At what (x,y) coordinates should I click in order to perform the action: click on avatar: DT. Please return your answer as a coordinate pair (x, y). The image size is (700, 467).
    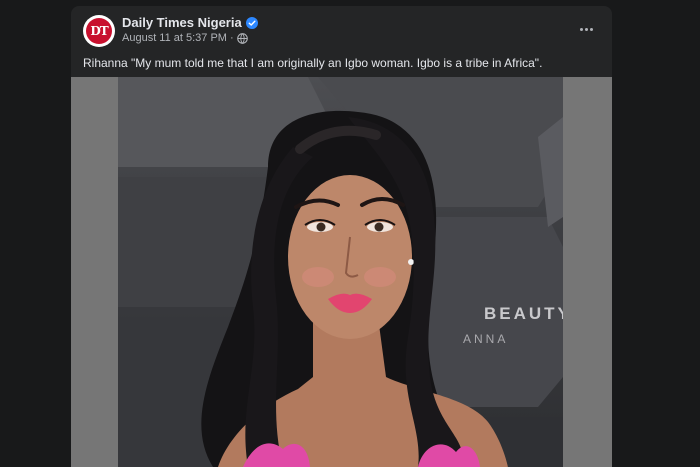
    Looking at the image, I should click on (99, 31).